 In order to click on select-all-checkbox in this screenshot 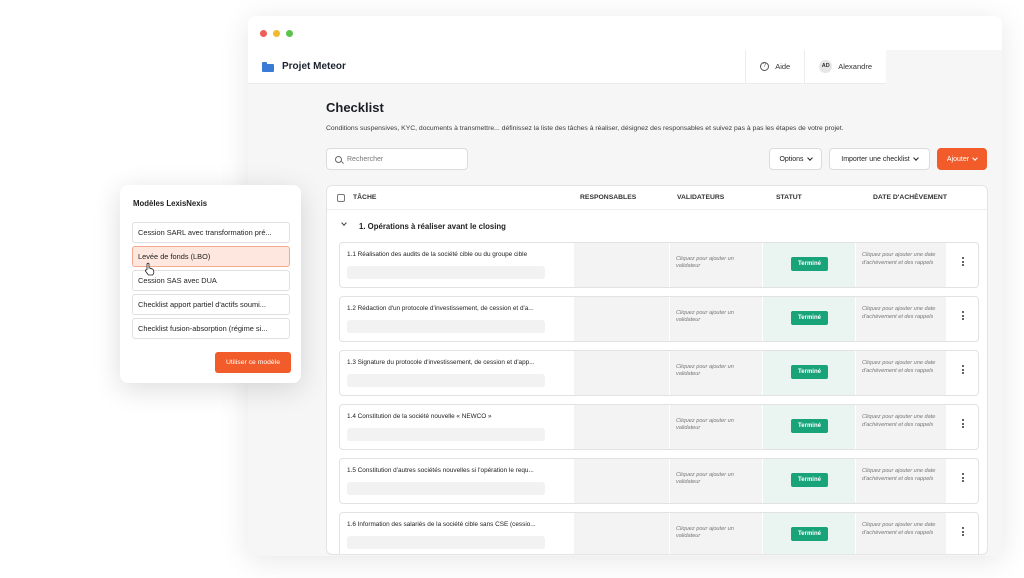, I will do `click(341, 198)`.